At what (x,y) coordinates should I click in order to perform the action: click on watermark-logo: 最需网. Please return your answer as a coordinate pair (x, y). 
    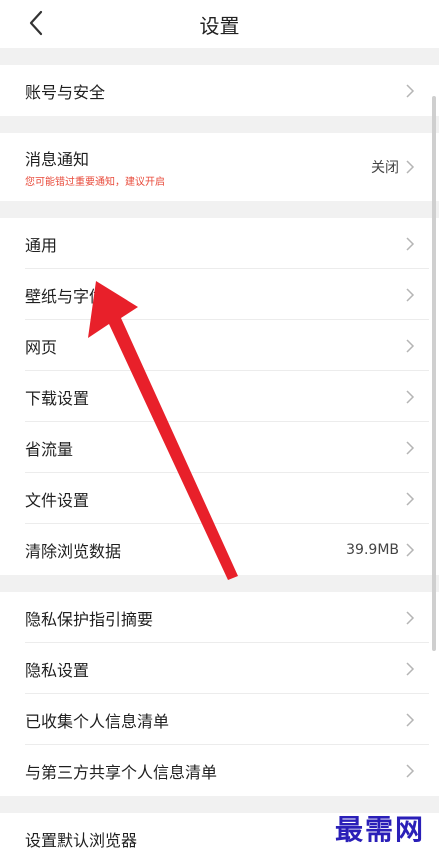
    Looking at the image, I should click on (379, 829).